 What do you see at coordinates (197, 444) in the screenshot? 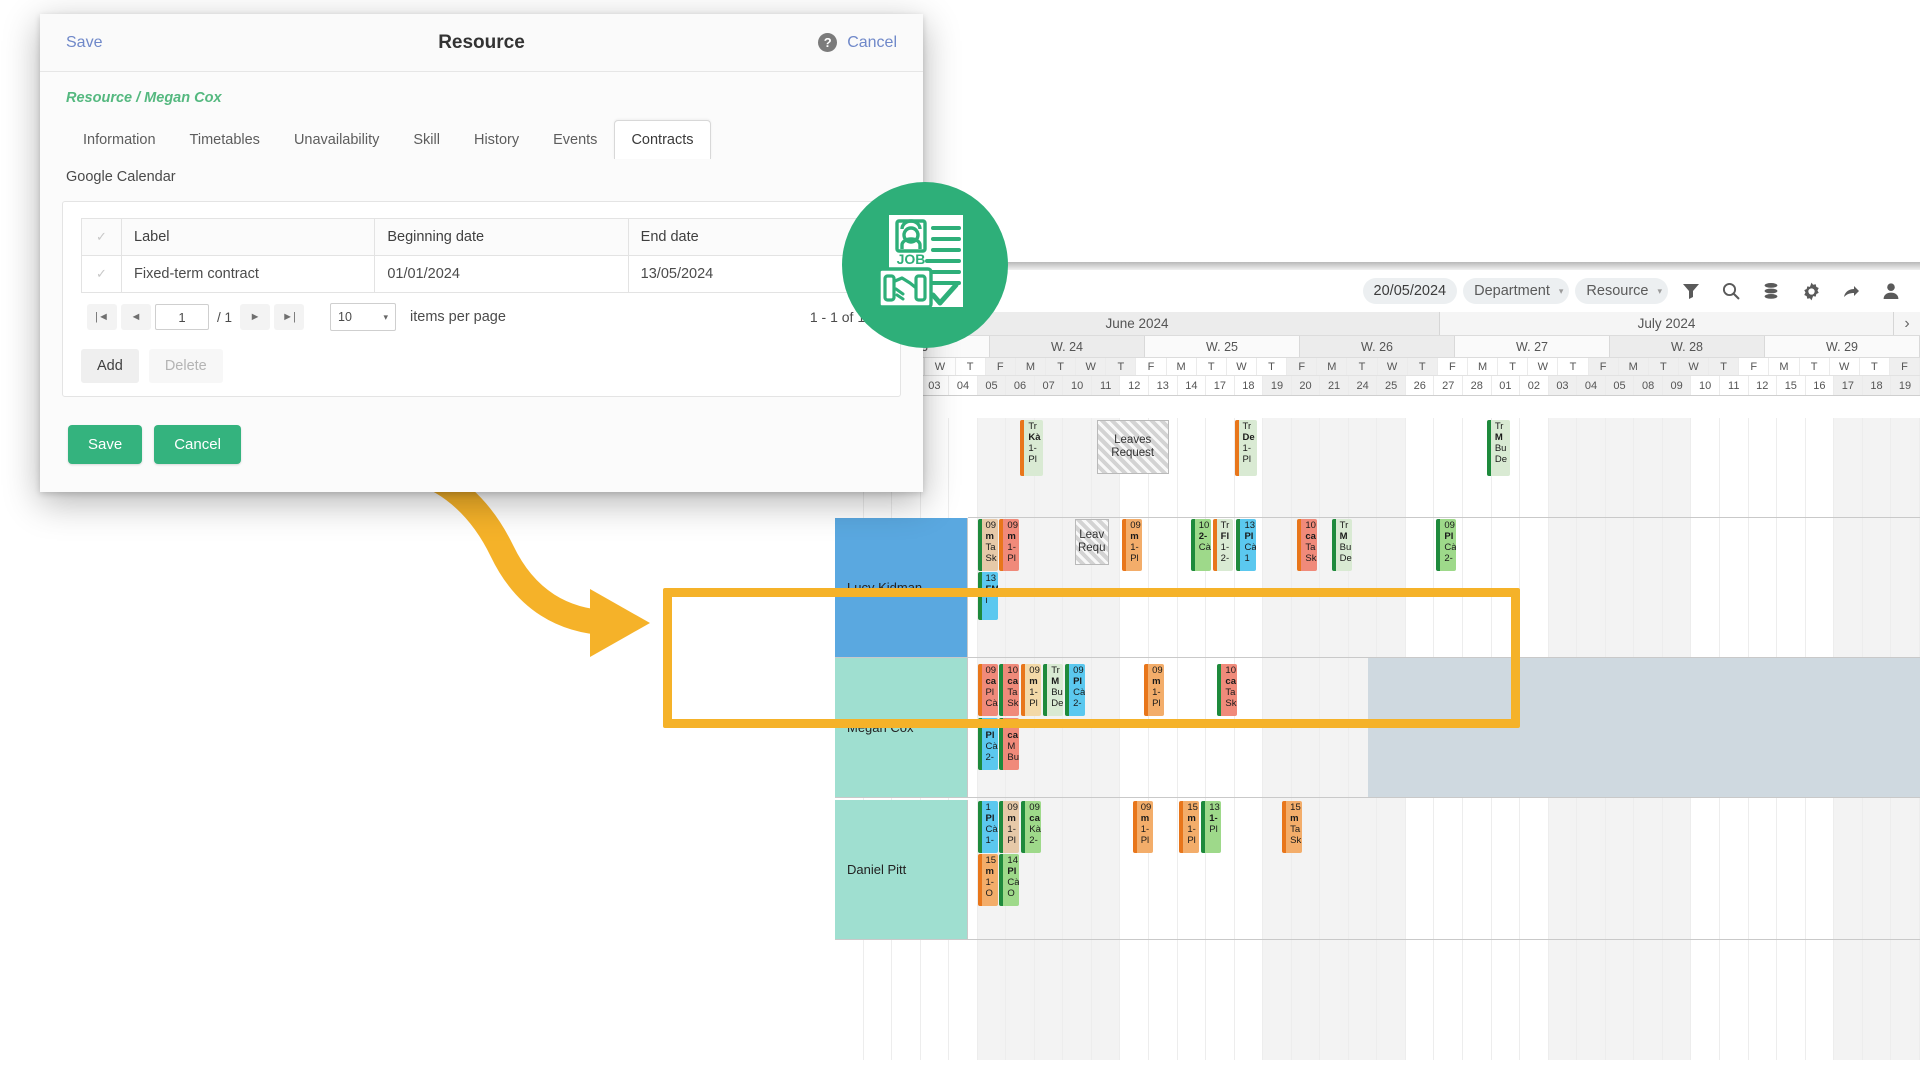
I see `cancel-button: Cancel` at bounding box center [197, 444].